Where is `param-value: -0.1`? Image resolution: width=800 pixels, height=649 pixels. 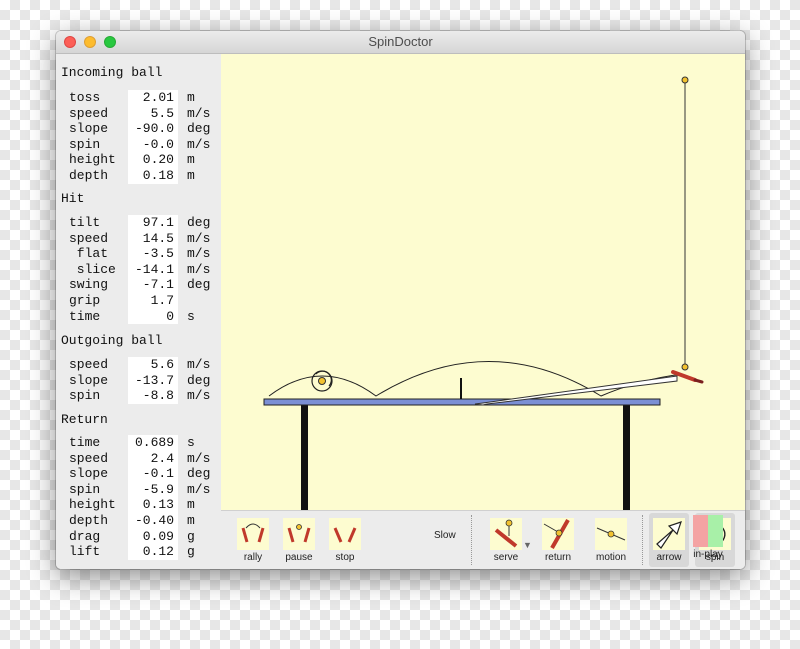 param-value: -0.1 is located at coordinates (158, 474).